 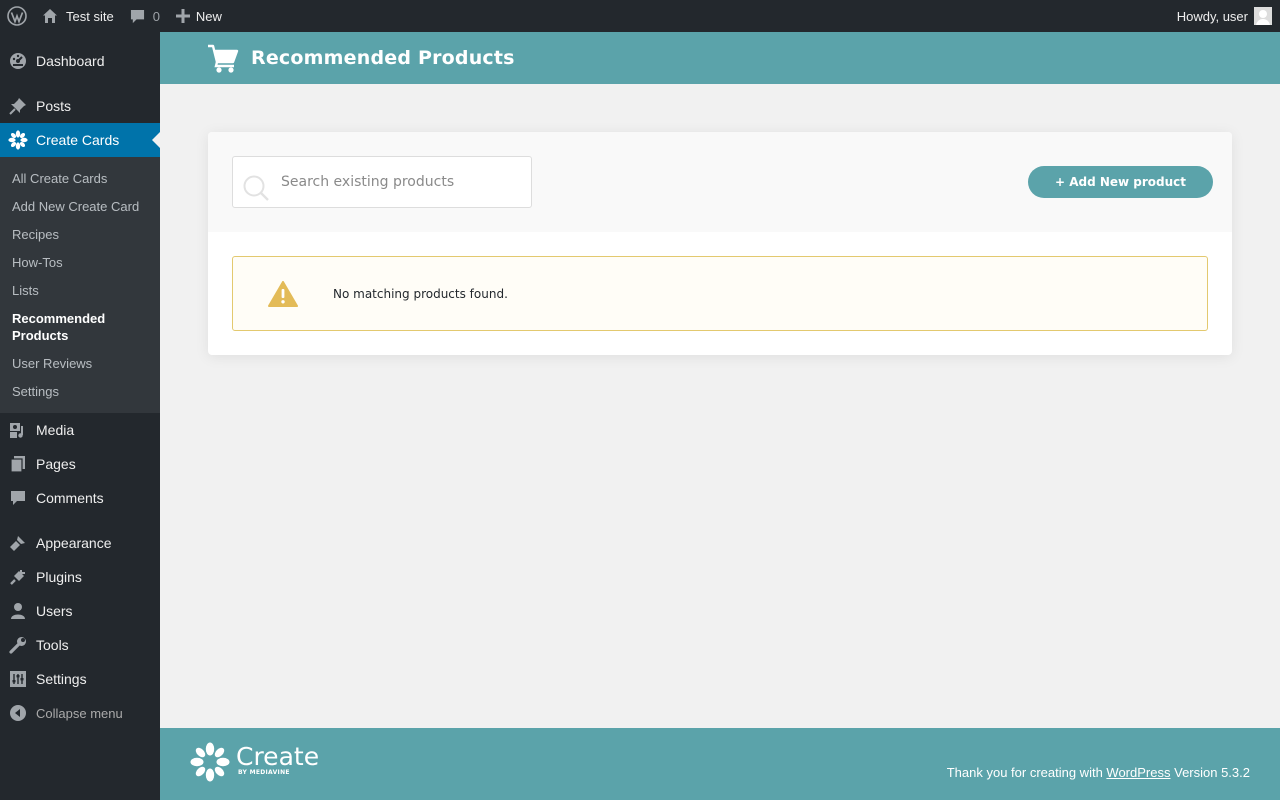 I want to click on search-input, so click(x=401, y=182).